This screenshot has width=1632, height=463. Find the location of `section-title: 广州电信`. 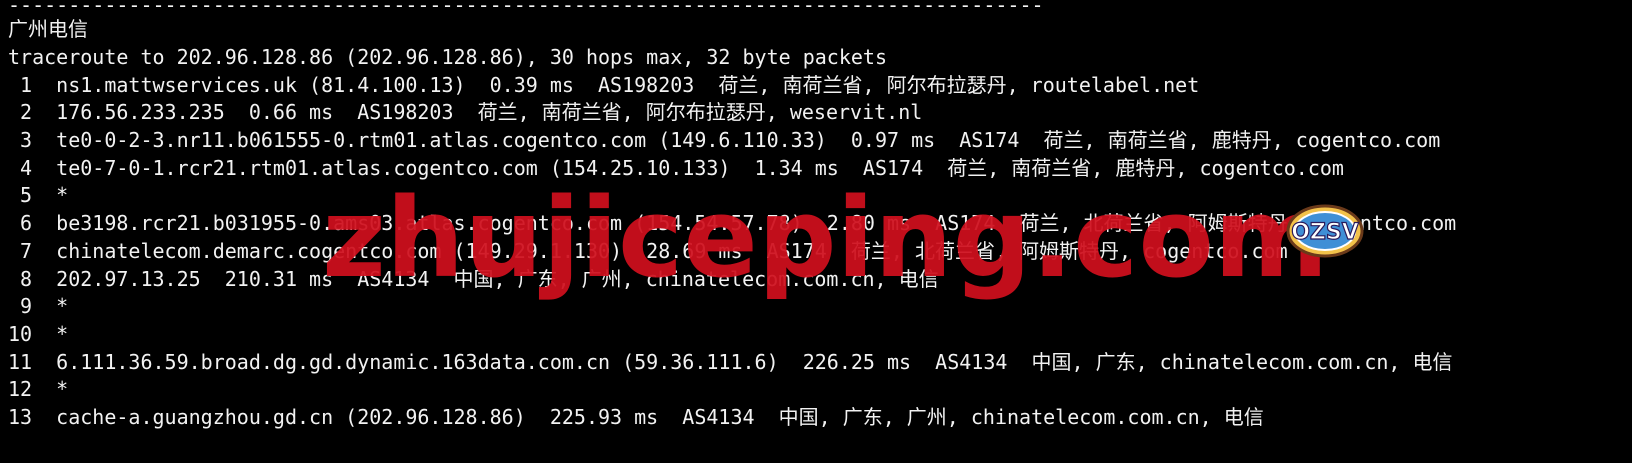

section-title: 广州电信 is located at coordinates (48, 29).